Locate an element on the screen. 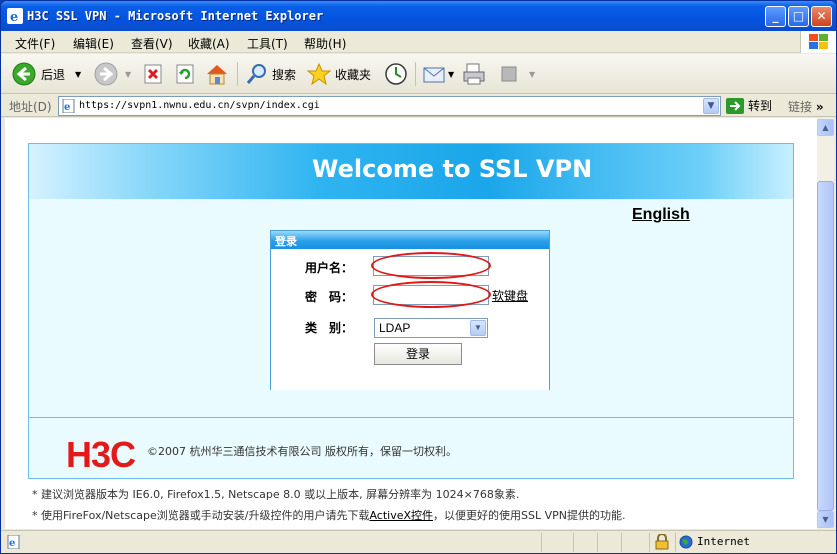 Image resolution: width=837 pixels, height=554 pixels. forward-dropdown-icon: ▼ is located at coordinates (128, 74).